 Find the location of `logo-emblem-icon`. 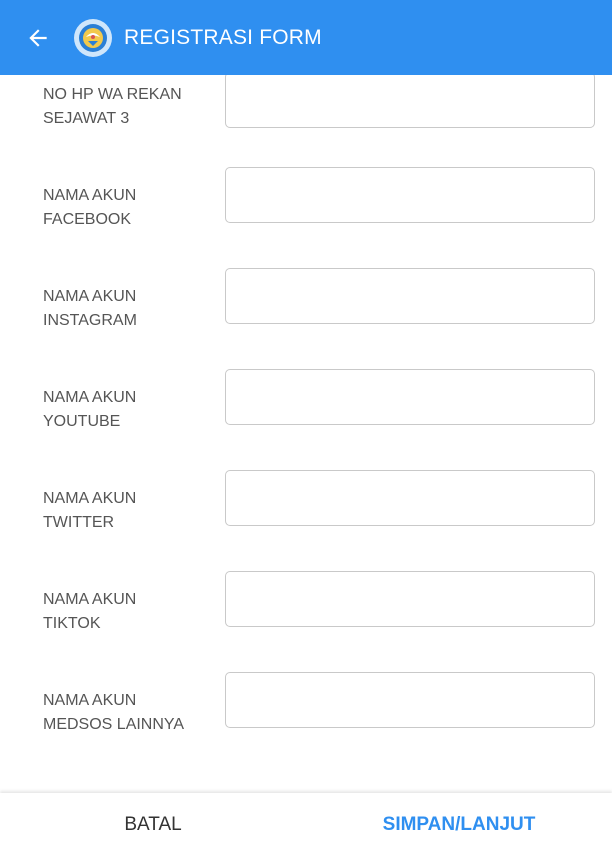

logo-emblem-icon is located at coordinates (93, 37).